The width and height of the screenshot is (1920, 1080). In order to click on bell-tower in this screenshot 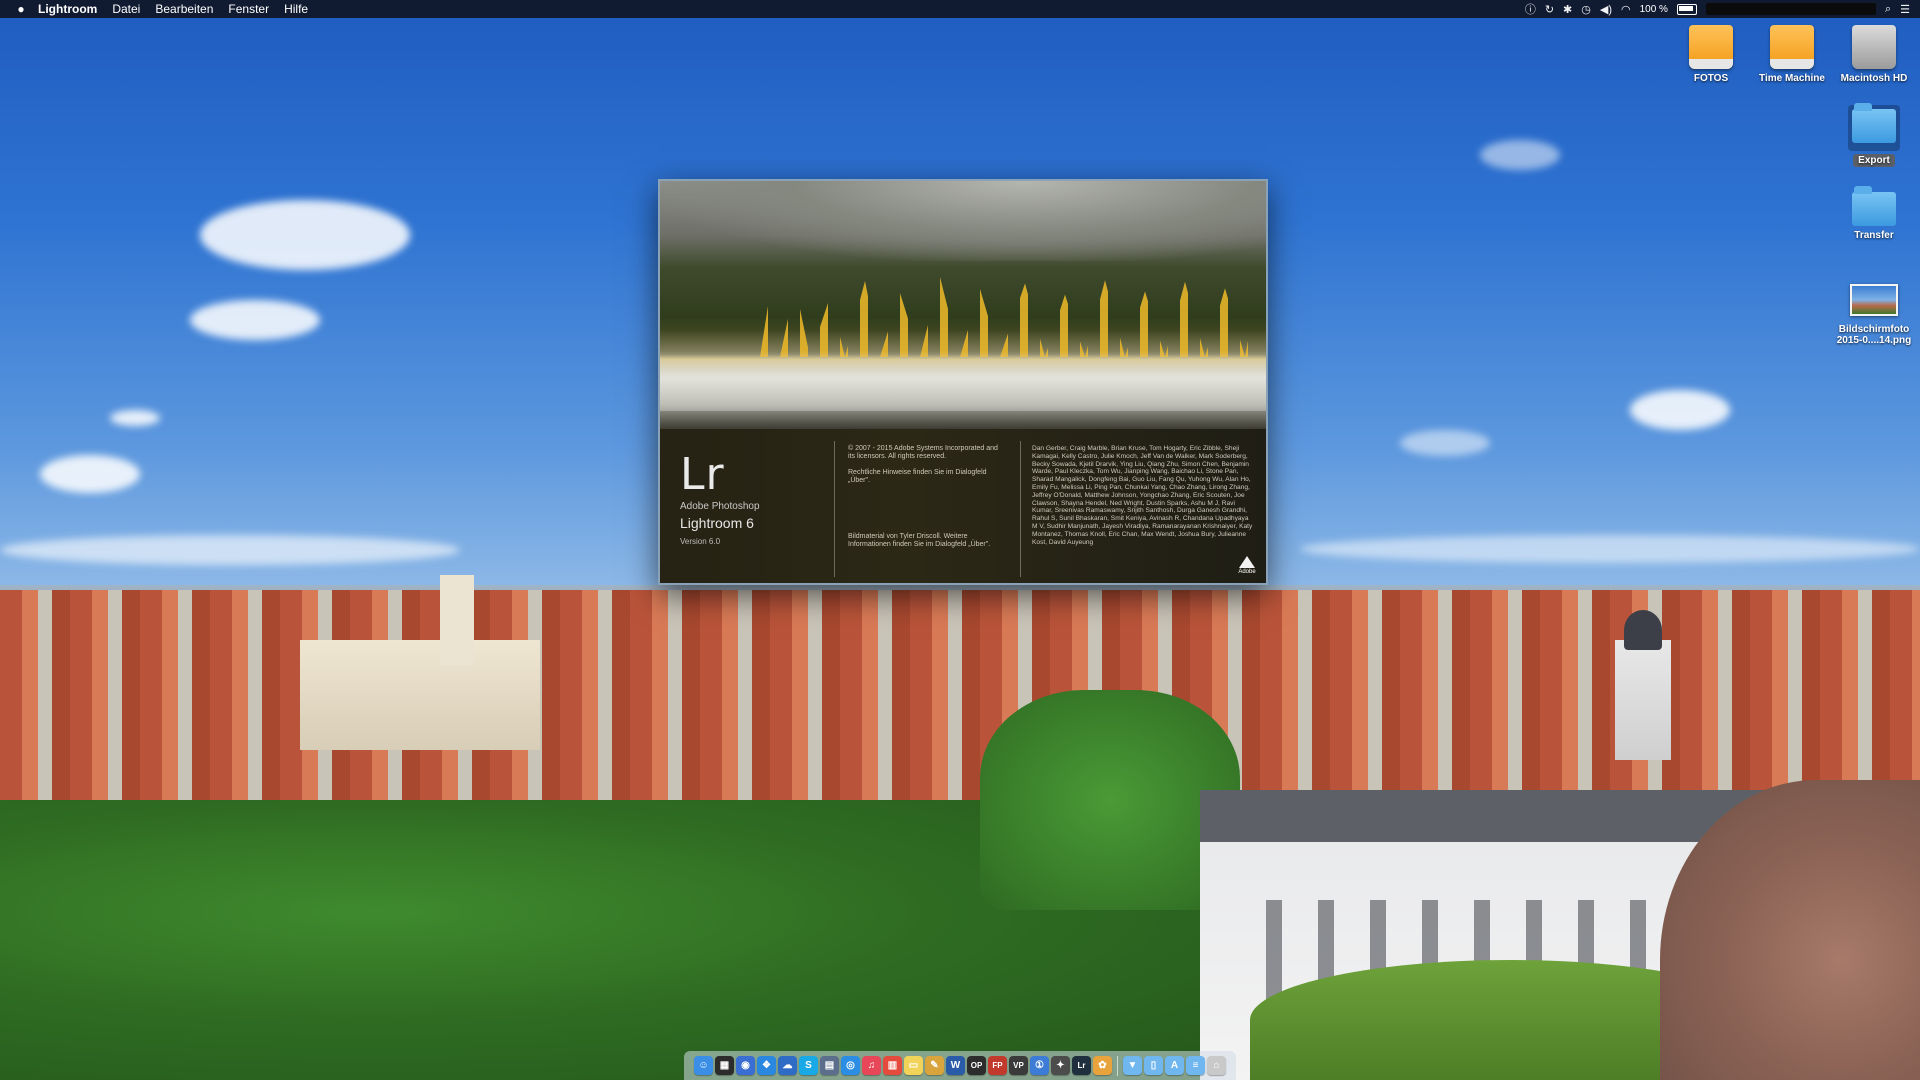, I will do `click(1643, 700)`.